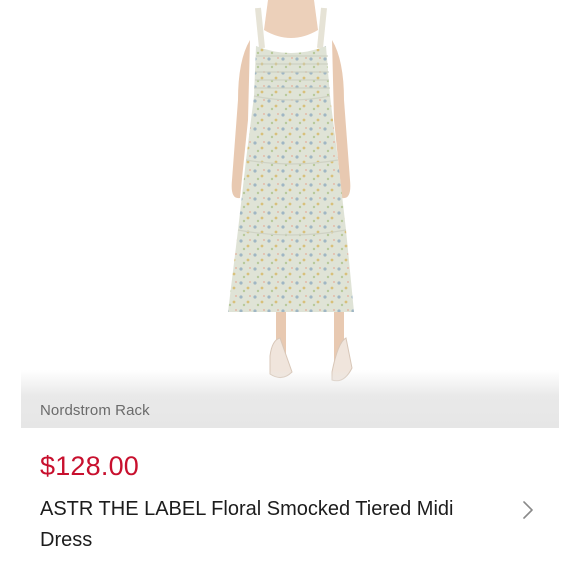 The image size is (580, 580). What do you see at coordinates (291, 191) in the screenshot?
I see `dress-photo-icon` at bounding box center [291, 191].